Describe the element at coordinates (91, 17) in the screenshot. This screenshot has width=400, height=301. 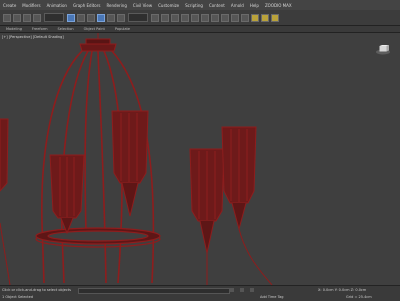
I see `rect-select-region-icon` at that location.